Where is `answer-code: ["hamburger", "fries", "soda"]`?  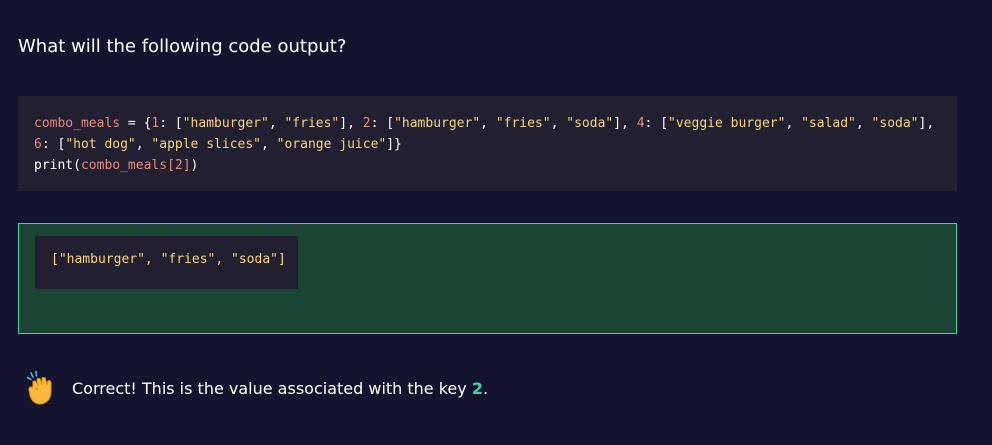 answer-code: ["hamburger", "fries", "soda"] is located at coordinates (166, 262).